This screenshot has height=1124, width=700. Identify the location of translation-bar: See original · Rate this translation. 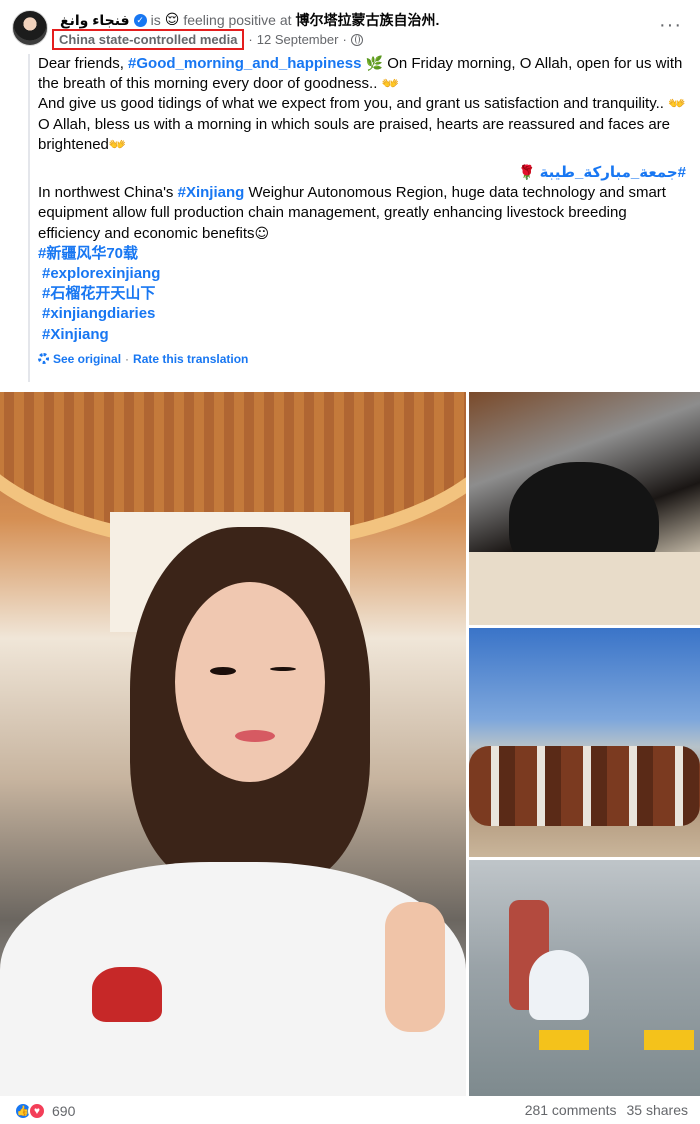
(362, 359).